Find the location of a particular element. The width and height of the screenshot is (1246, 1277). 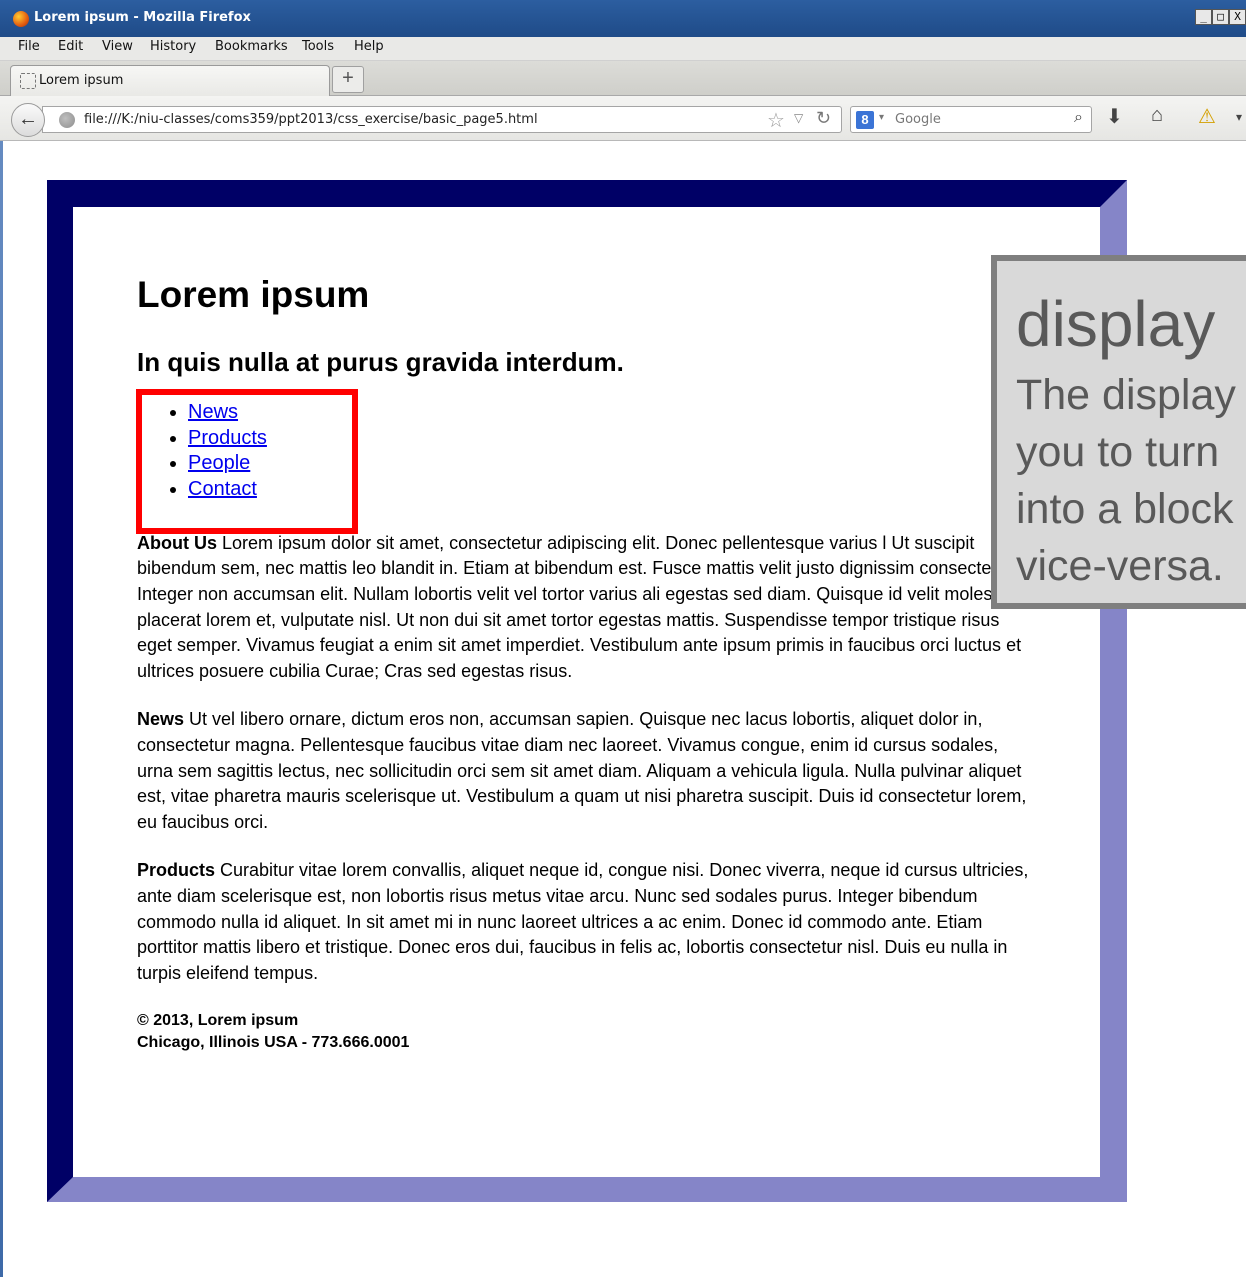

back-arrow-icon: ← is located at coordinates (28, 119).